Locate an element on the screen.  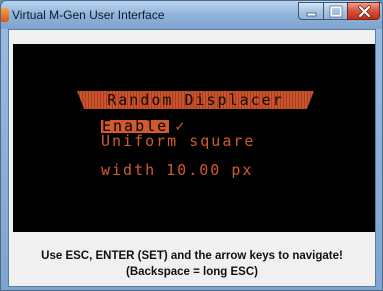
instructions-line-2: (Backspace = long ESC) is located at coordinates (192, 272).